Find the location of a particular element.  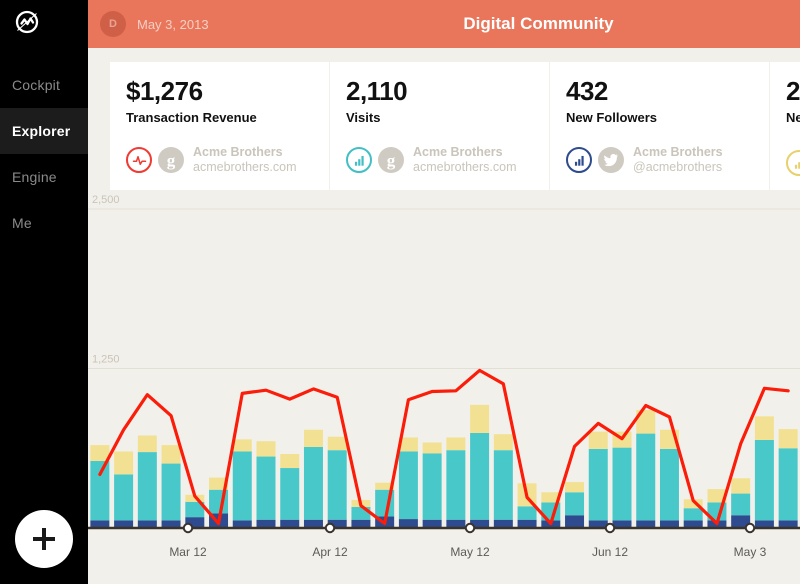

avatar-initial: D is located at coordinates (113, 24).